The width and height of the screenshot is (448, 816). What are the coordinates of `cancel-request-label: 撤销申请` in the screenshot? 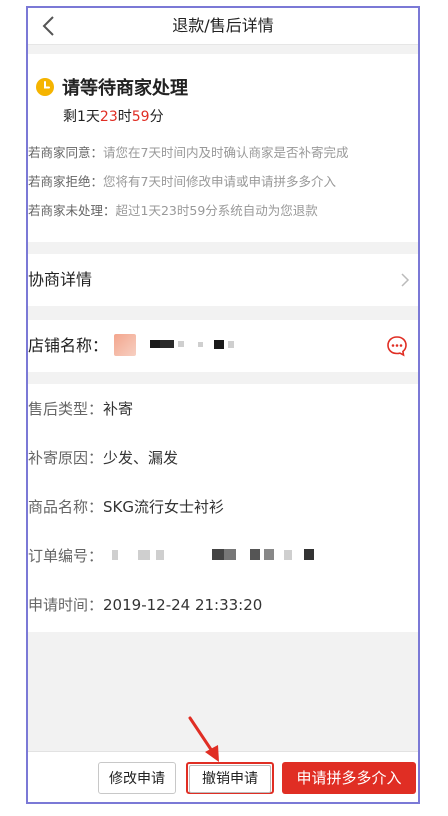 It's located at (230, 779).